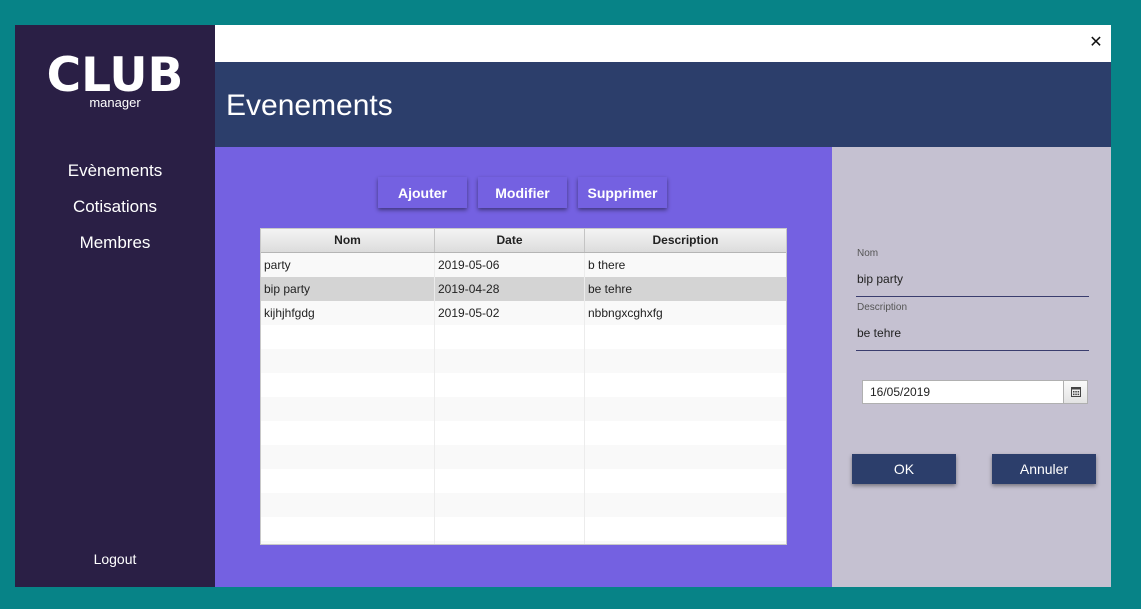 Image resolution: width=1141 pixels, height=609 pixels. What do you see at coordinates (348, 265) in the screenshot?
I see `cell-nom: party` at bounding box center [348, 265].